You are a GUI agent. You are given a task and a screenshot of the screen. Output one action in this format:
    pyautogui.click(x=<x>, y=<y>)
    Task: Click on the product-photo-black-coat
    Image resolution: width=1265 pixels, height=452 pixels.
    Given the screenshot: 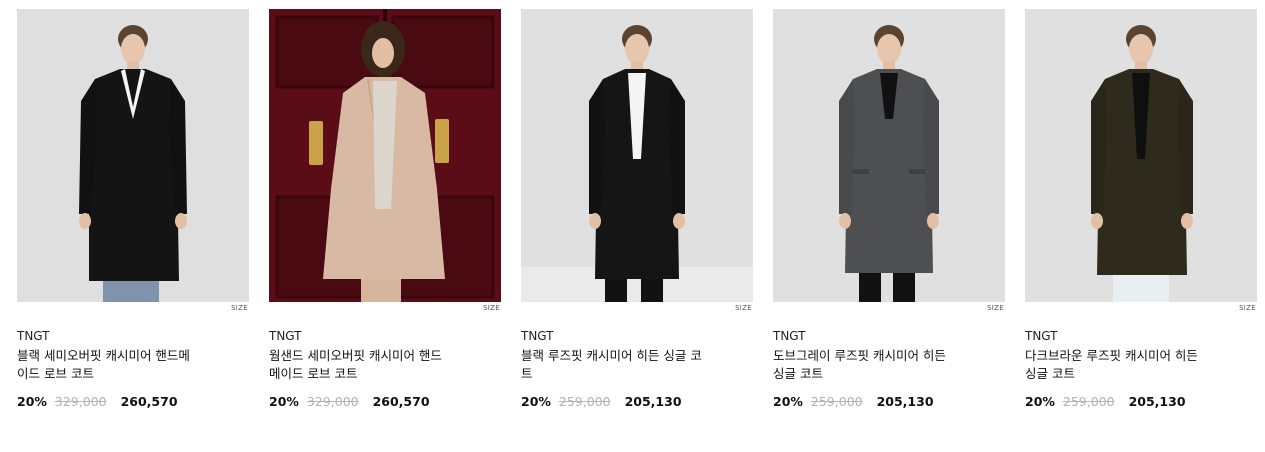 What is the action you would take?
    pyautogui.click(x=133, y=155)
    